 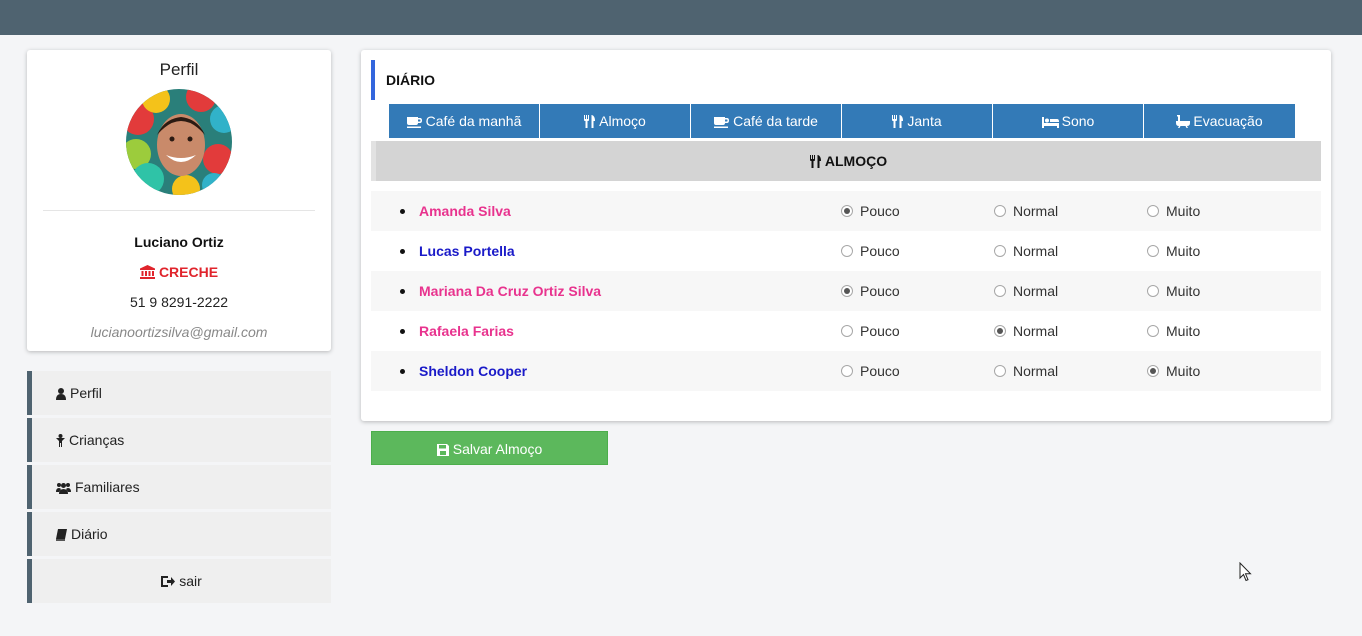 What do you see at coordinates (179, 487) in the screenshot?
I see `sidebar-item-familiares: Familiares` at bounding box center [179, 487].